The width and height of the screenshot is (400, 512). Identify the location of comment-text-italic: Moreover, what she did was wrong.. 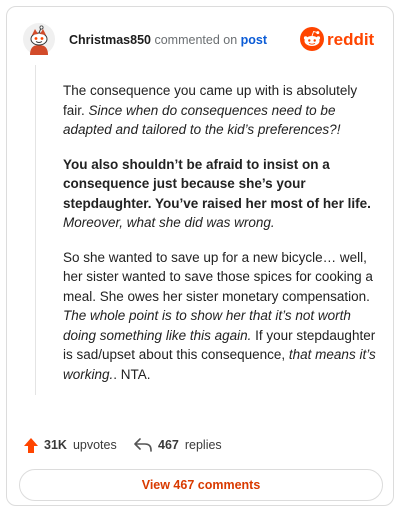
(169, 222).